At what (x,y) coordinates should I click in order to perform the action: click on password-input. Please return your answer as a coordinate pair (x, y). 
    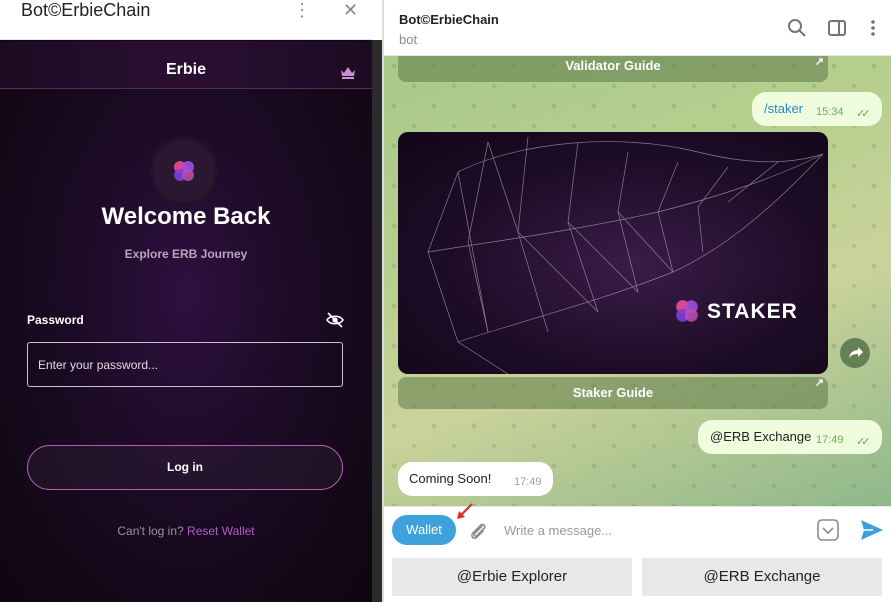
    Looking at the image, I should click on (185, 364).